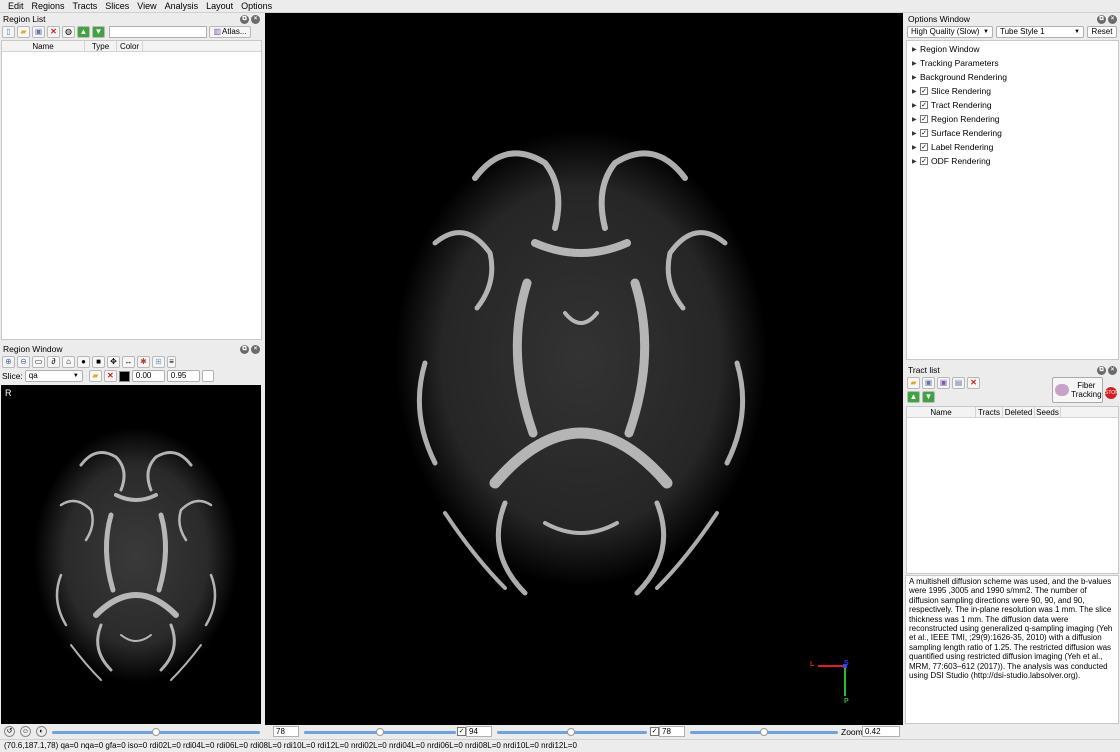 Image resolution: width=1120 pixels, height=752 pixels. Describe the element at coordinates (158, 362) in the screenshot. I see `grid-tool-icon: ⊞` at that location.